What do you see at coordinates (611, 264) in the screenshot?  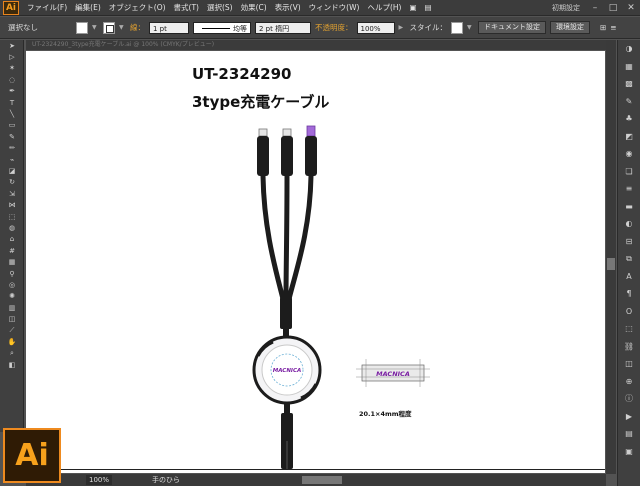 I see `vertical-scroll-thumb` at bounding box center [611, 264].